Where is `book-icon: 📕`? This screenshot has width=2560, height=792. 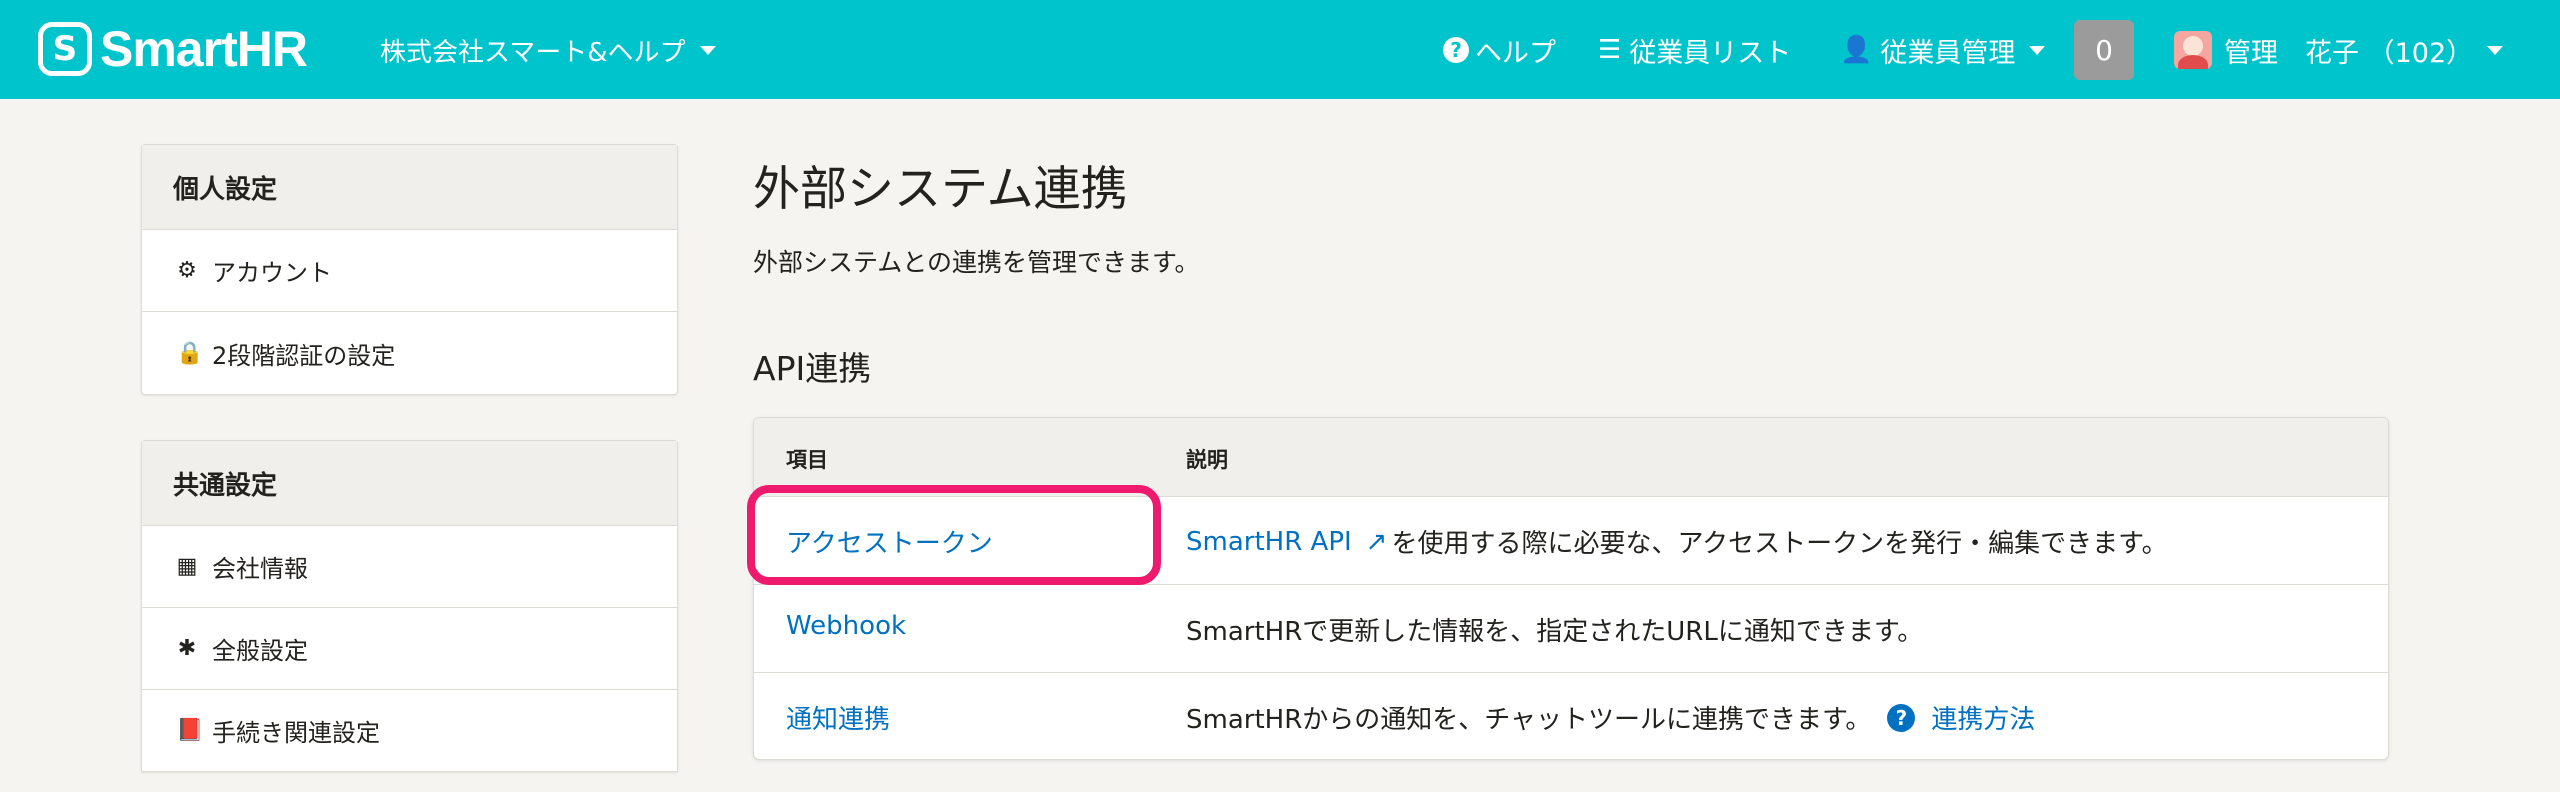 book-icon: 📕 is located at coordinates (190, 730).